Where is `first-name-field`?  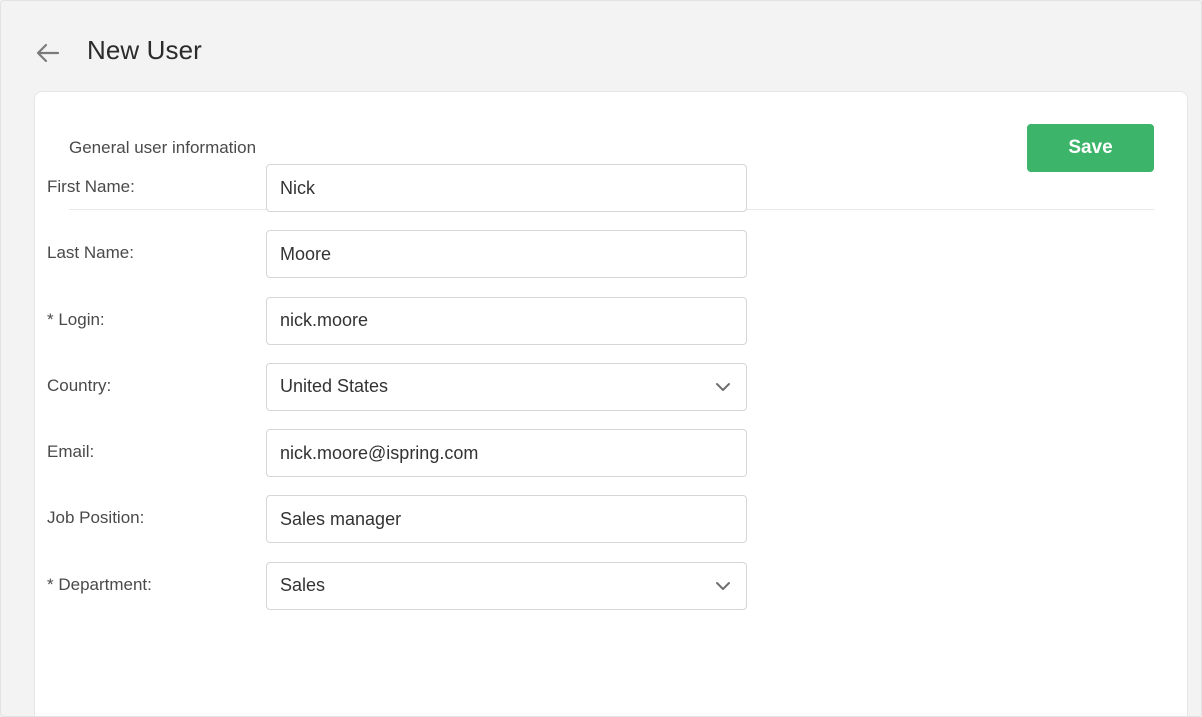
first-name-field is located at coordinates (506, 188).